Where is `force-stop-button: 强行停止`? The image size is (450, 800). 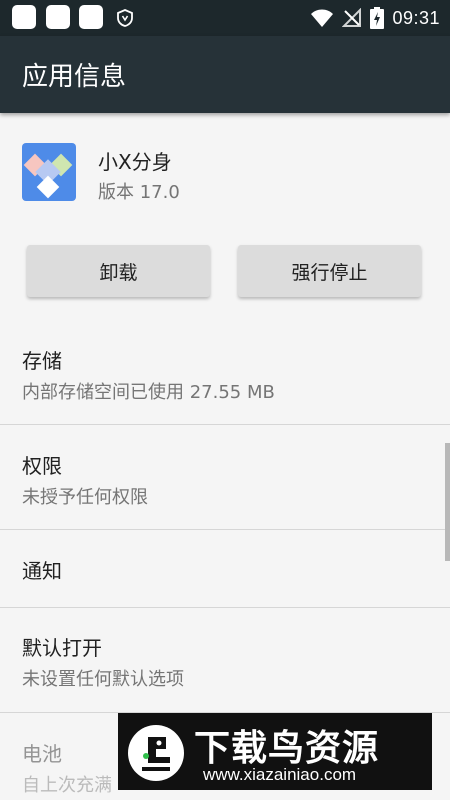 force-stop-button: 强行停止 is located at coordinates (329, 271).